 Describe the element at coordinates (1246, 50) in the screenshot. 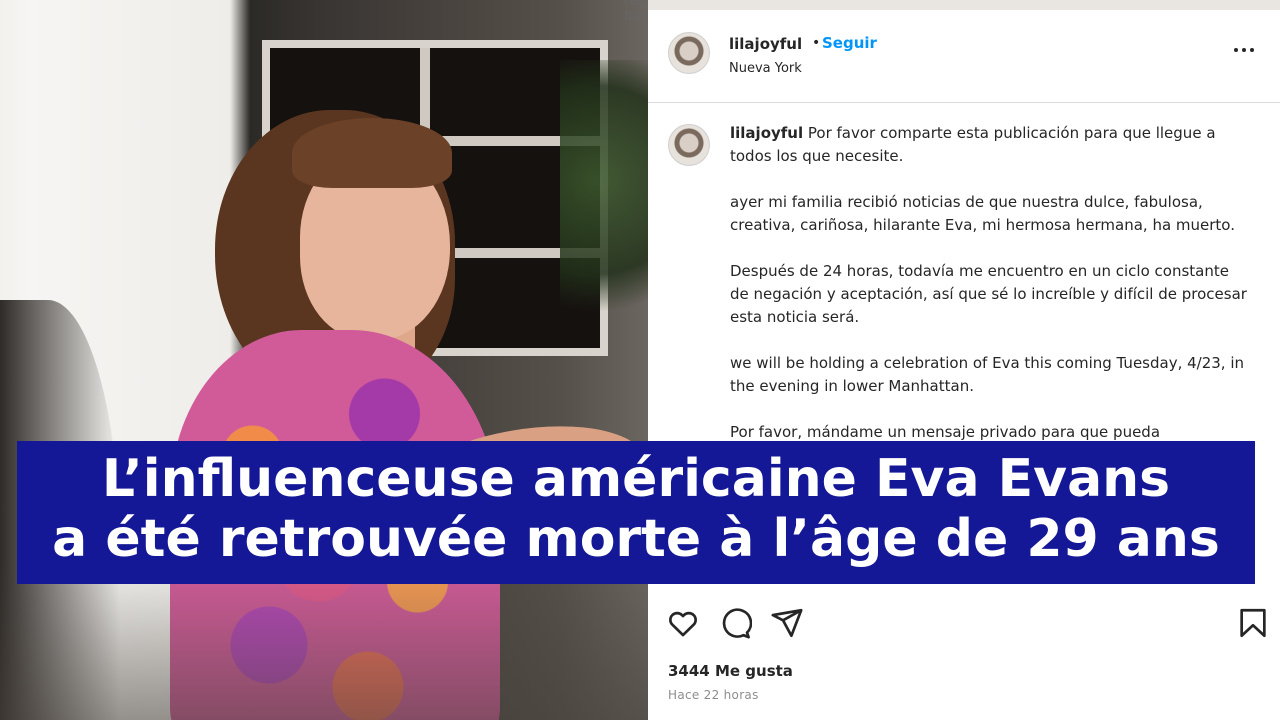

I see `more-options-icon` at that location.